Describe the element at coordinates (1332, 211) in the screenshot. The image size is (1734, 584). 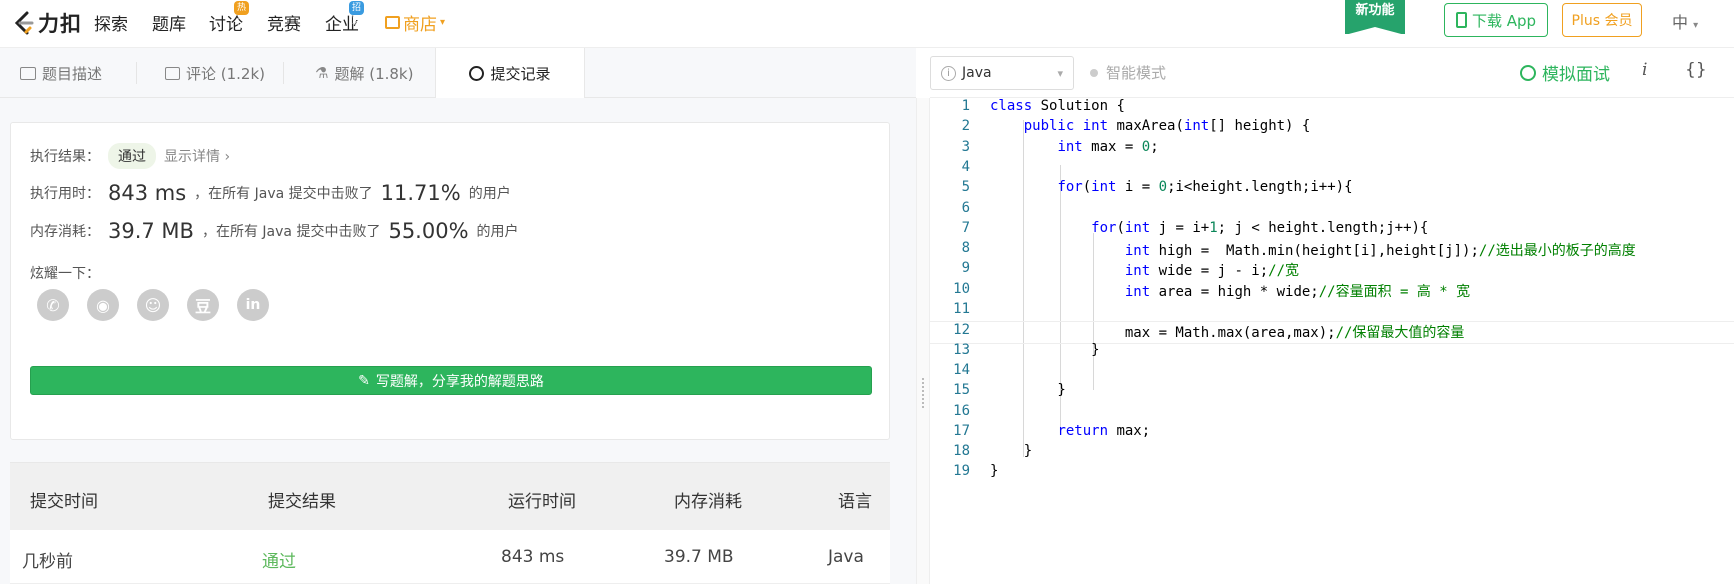
I see `code-line: 6` at that location.